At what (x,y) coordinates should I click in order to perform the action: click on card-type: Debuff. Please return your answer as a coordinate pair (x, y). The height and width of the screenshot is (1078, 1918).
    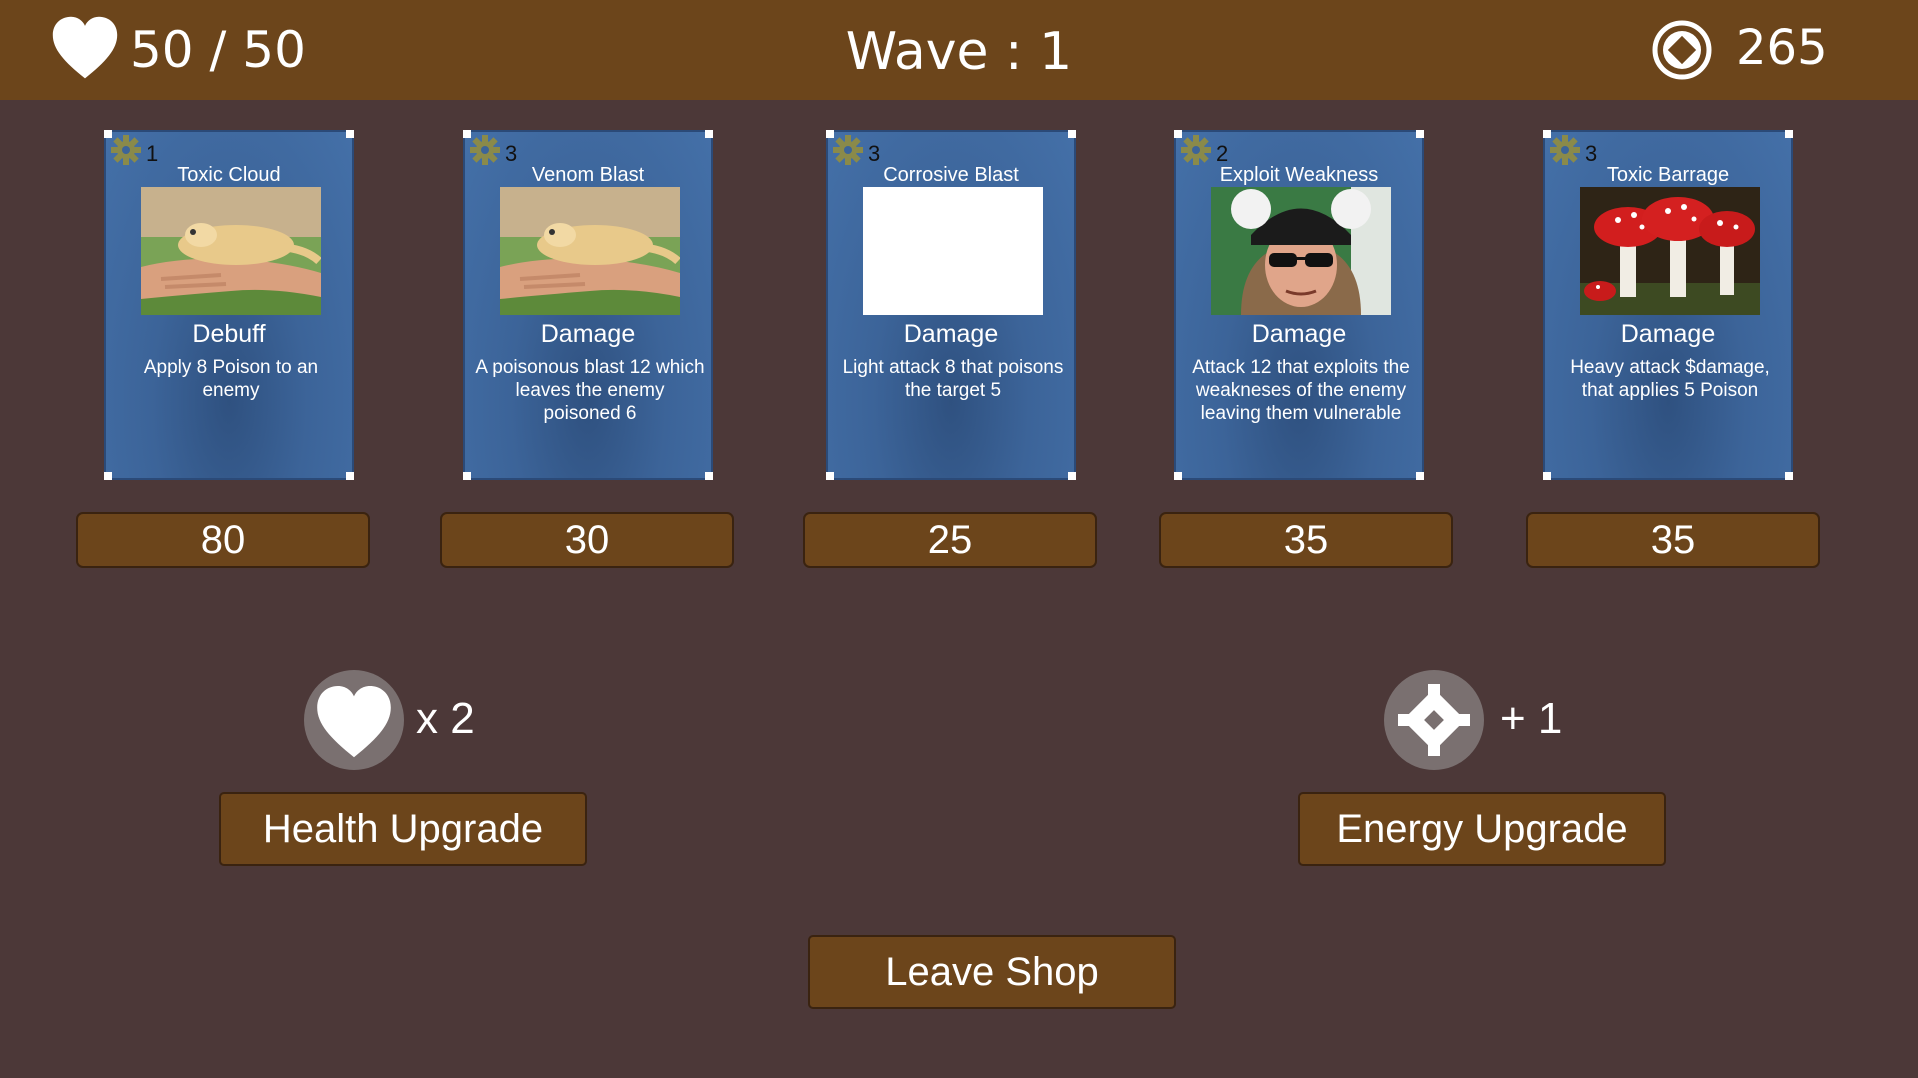
    Looking at the image, I should click on (229, 334).